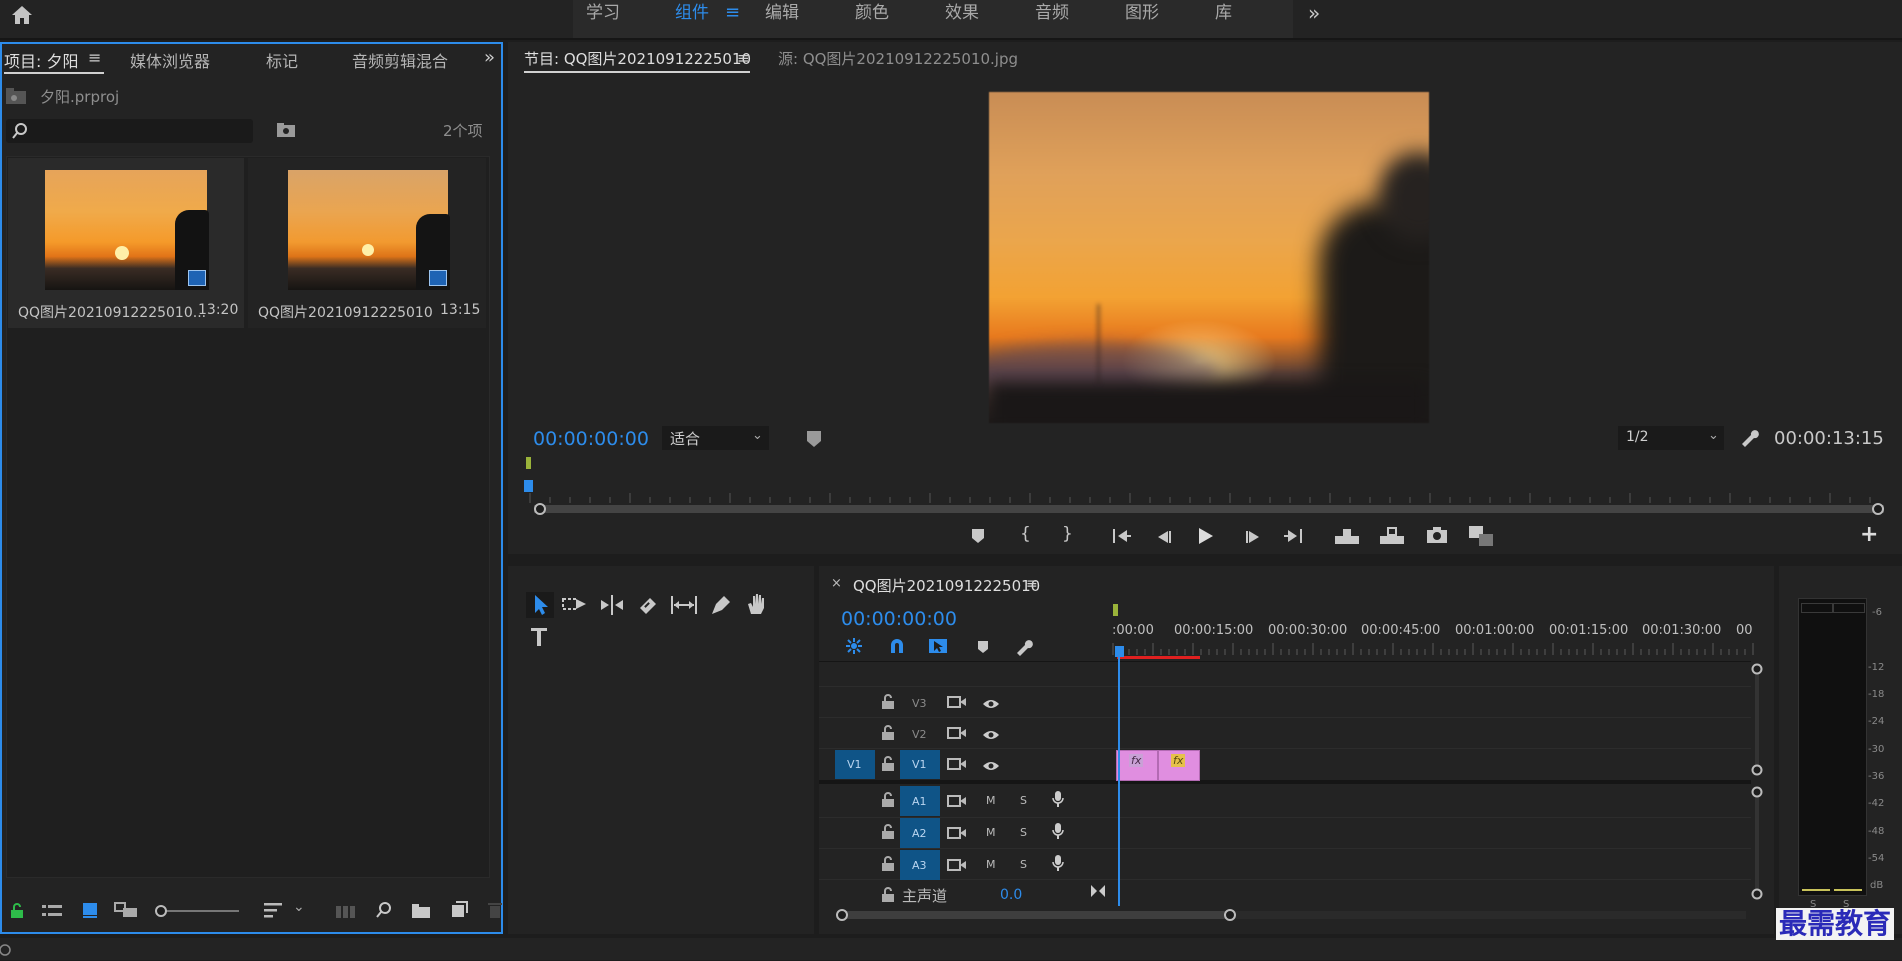  What do you see at coordinates (962, 13) in the screenshot?
I see `workspace-tab-effects: 效果` at bounding box center [962, 13].